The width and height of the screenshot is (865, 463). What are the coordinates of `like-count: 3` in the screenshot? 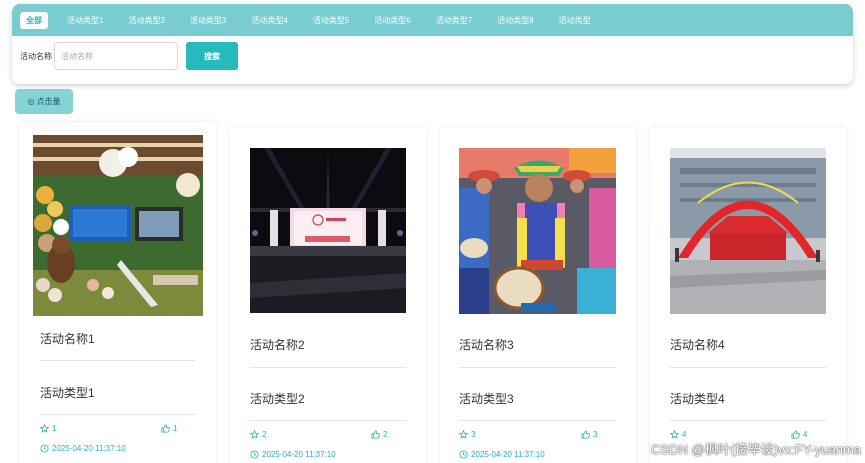 It's located at (589, 434).